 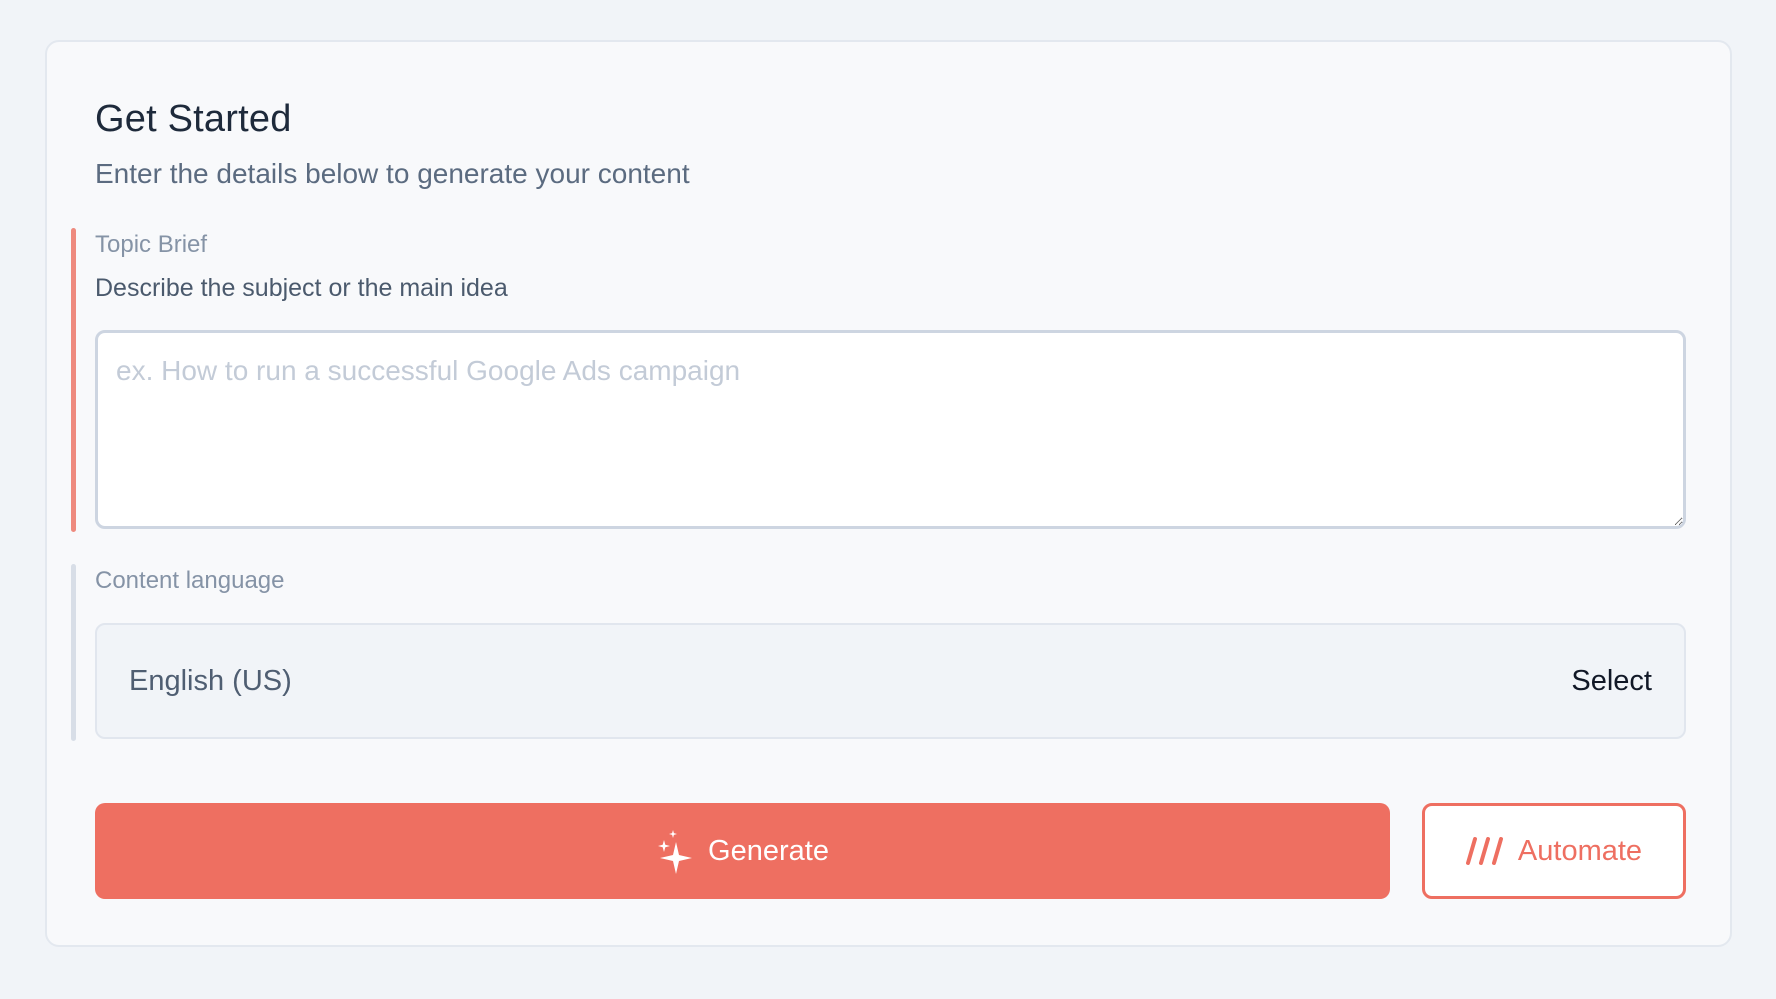 I want to click on content-language-value: English (US), so click(x=210, y=680).